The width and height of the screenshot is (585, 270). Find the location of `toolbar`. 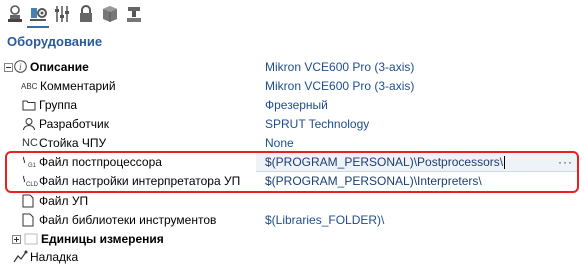

toolbar is located at coordinates (102, 14).